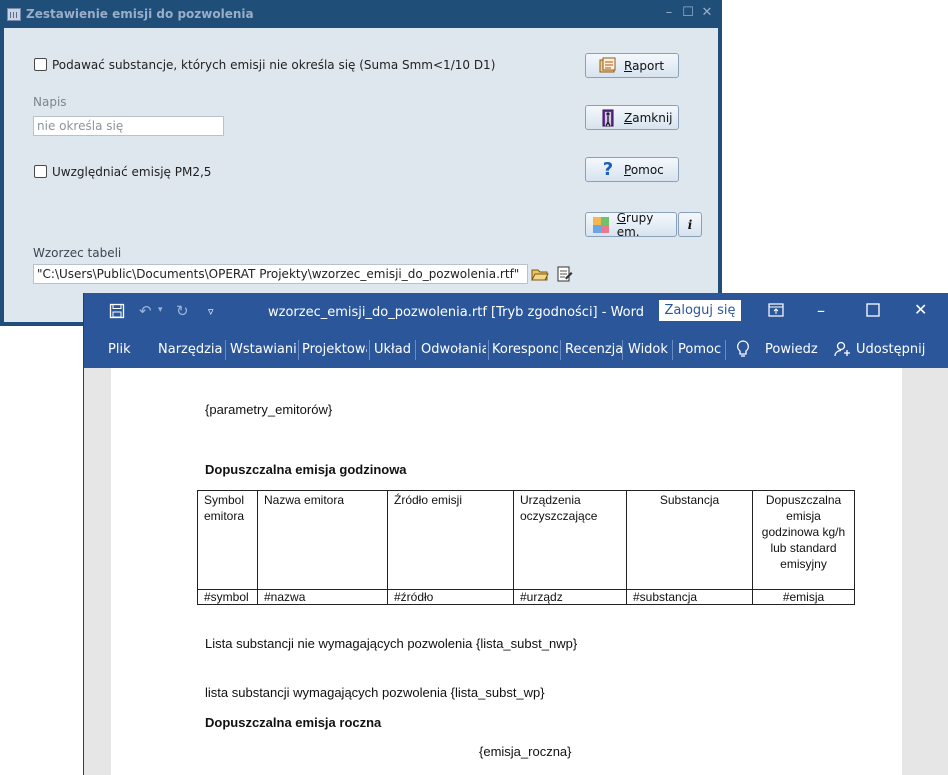  Describe the element at coordinates (361, 14) in the screenshot. I see `dialog-titlebar: Zestawienie emisji do pozwolenia – ☐ ✕` at that location.